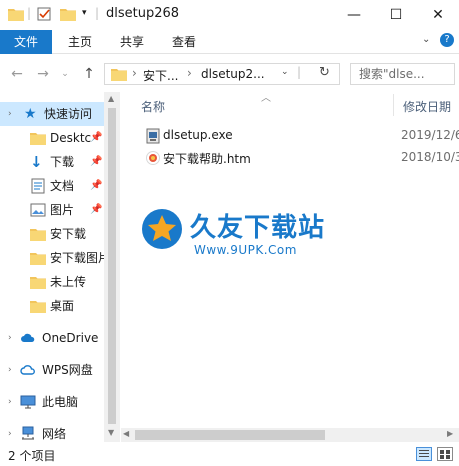 This screenshot has width=459, height=466. I want to click on sidebar-item-label: 桌面, so click(62, 306).